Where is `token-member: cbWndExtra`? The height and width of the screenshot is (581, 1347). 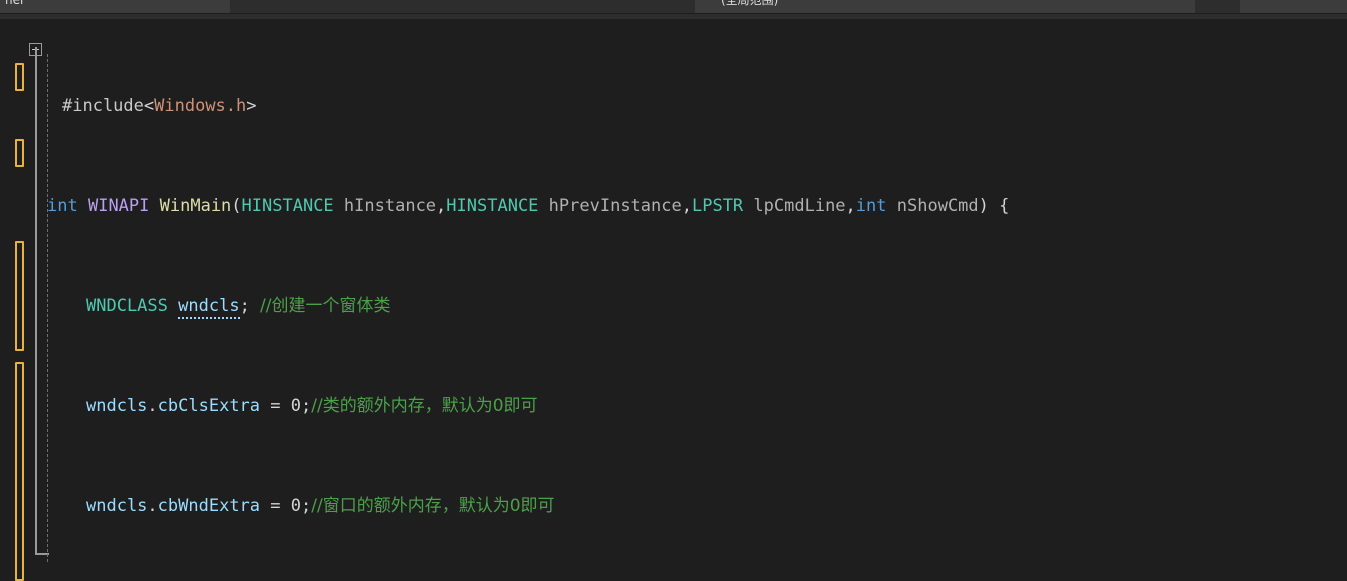 token-member: cbWndExtra is located at coordinates (209, 506).